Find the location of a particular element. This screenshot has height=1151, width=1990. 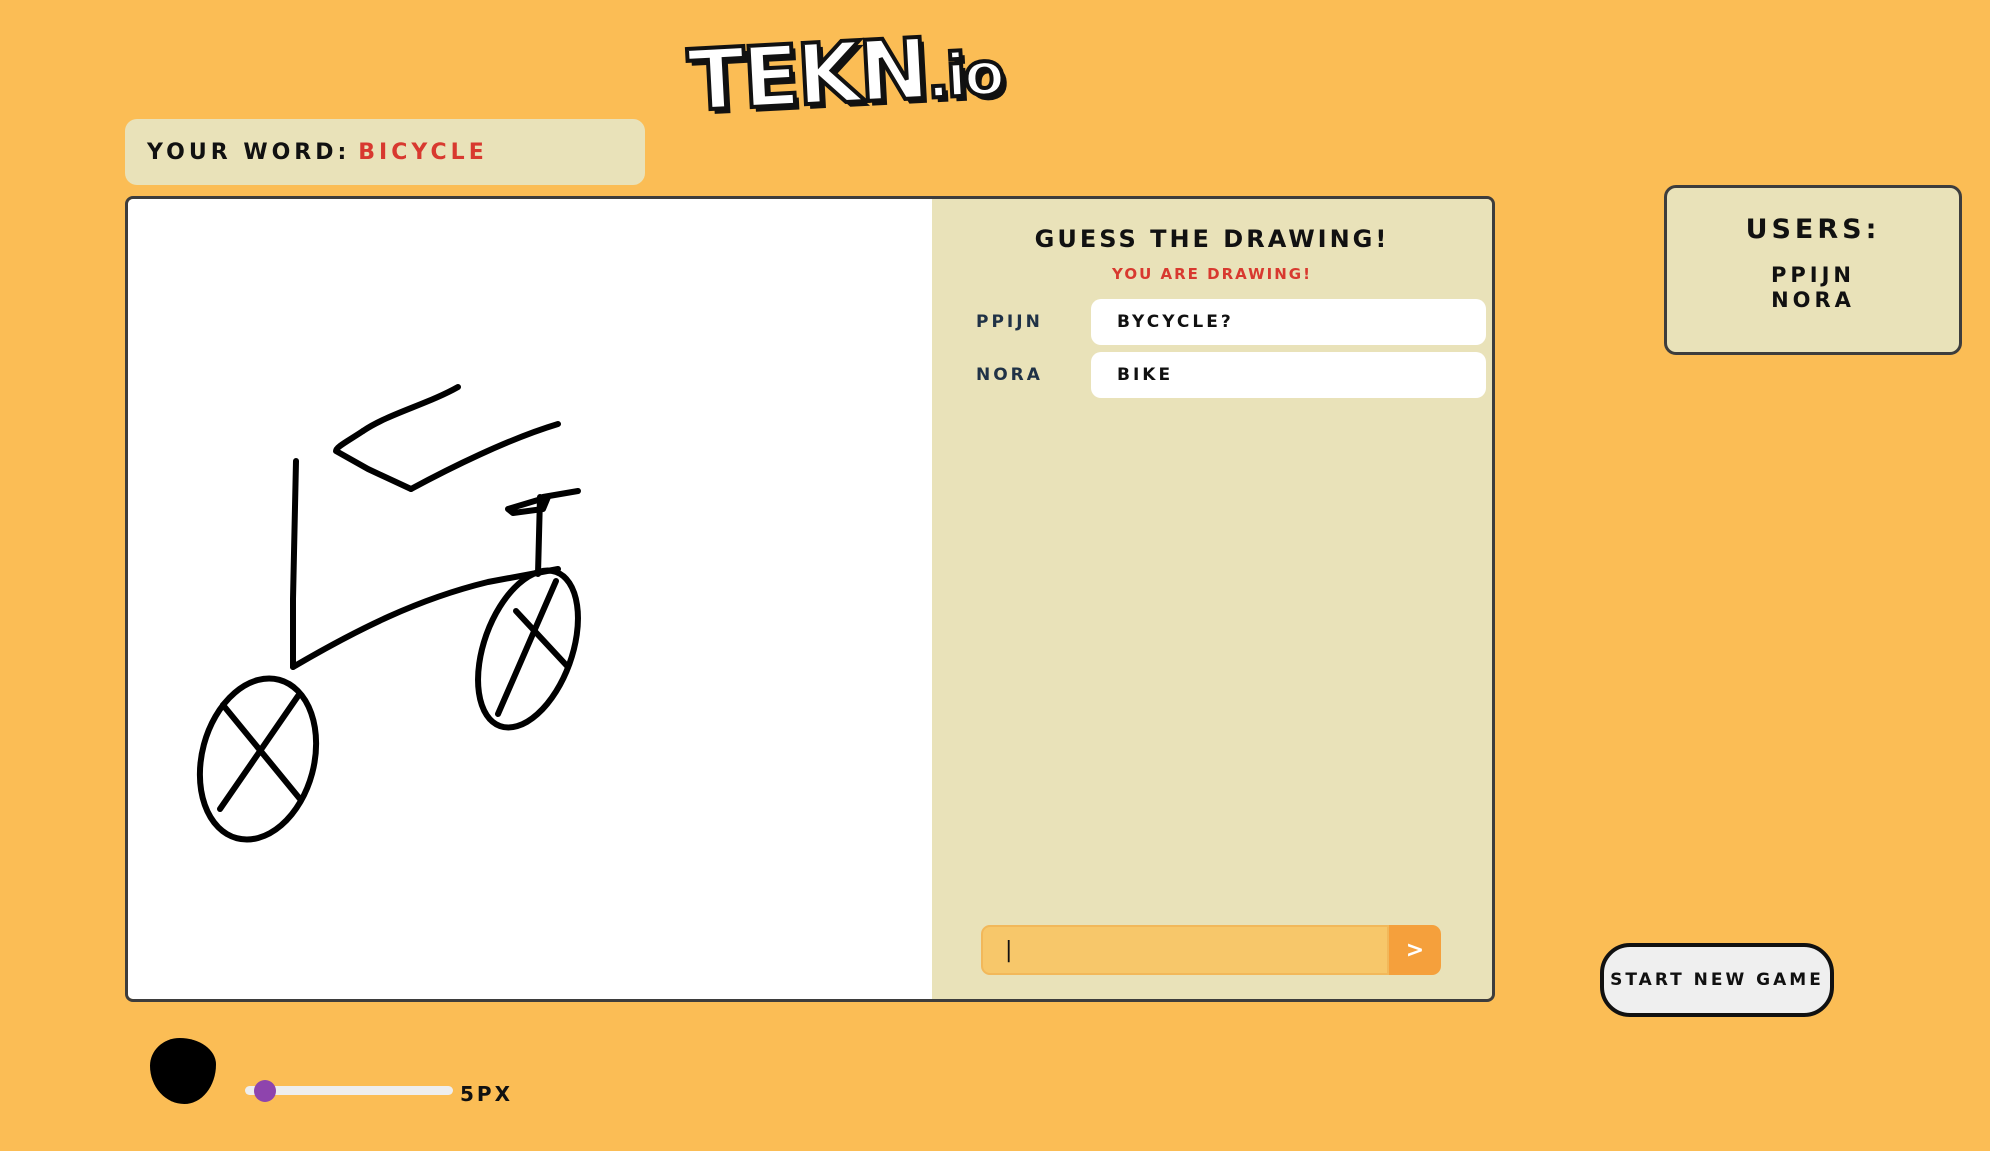

stroke-handlebar-top is located at coordinates (410, 409).